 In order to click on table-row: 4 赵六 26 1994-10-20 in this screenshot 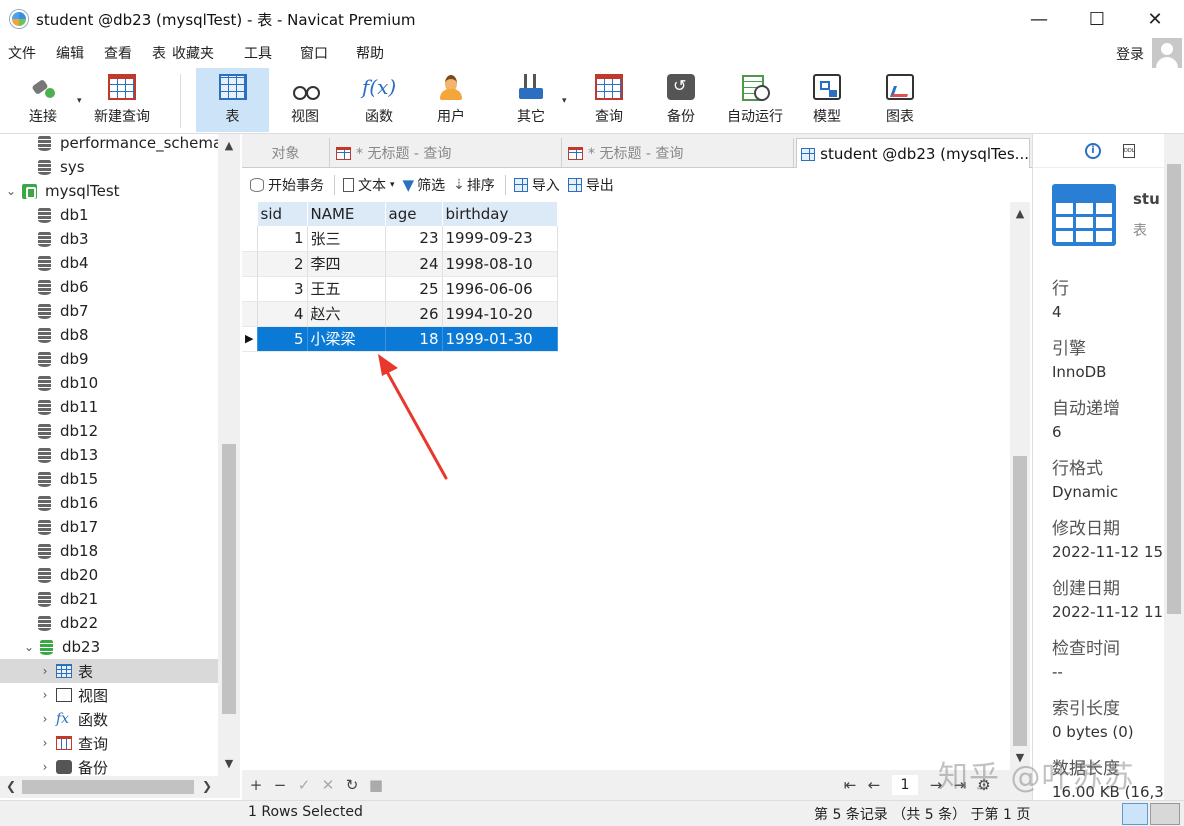, I will do `click(400, 314)`.